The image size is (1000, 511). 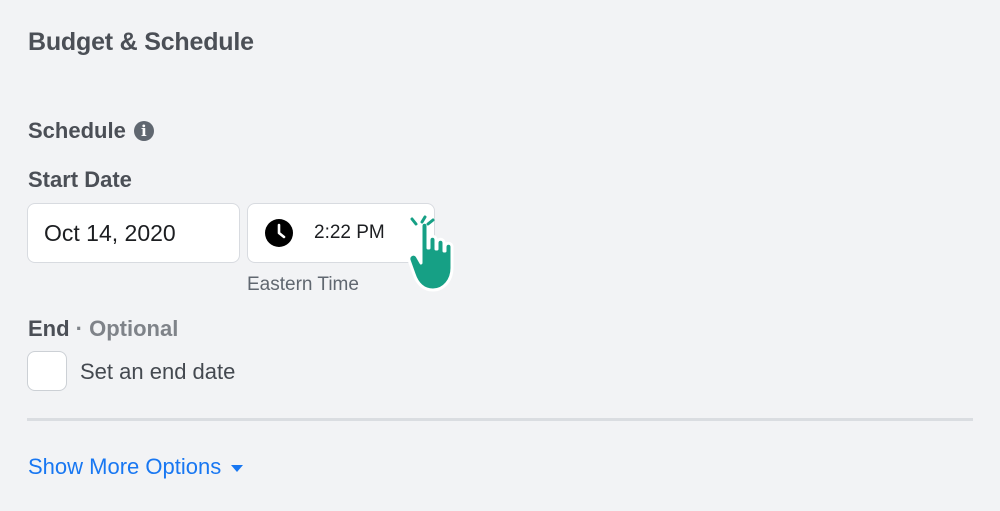 I want to click on section-title: Budget & Schedule, so click(x=141, y=42).